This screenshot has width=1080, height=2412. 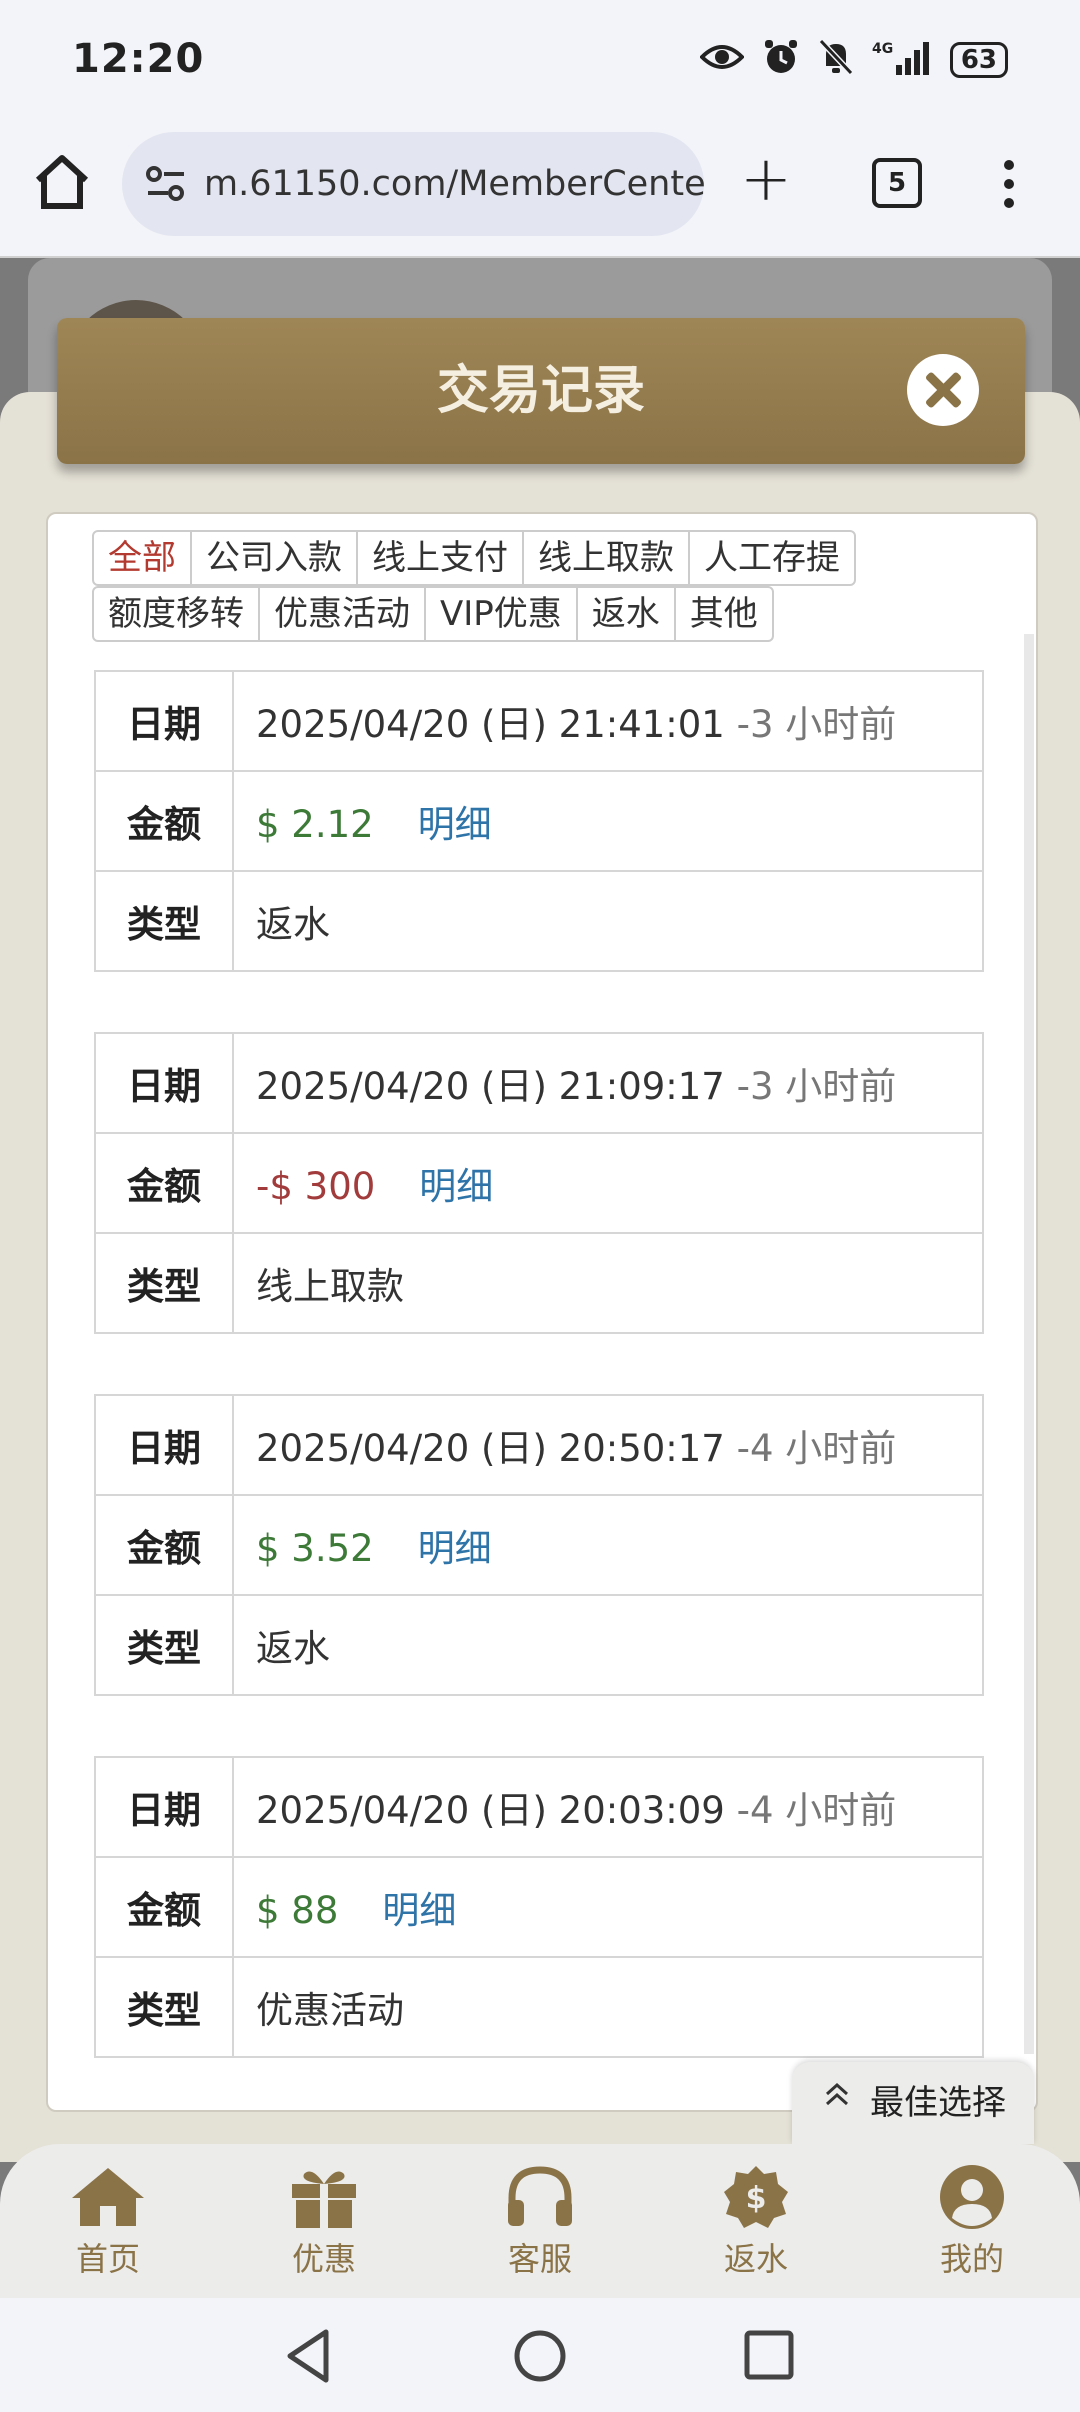 What do you see at coordinates (608, 821) in the screenshot?
I see `amount-cell: $ 2.12 明细` at bounding box center [608, 821].